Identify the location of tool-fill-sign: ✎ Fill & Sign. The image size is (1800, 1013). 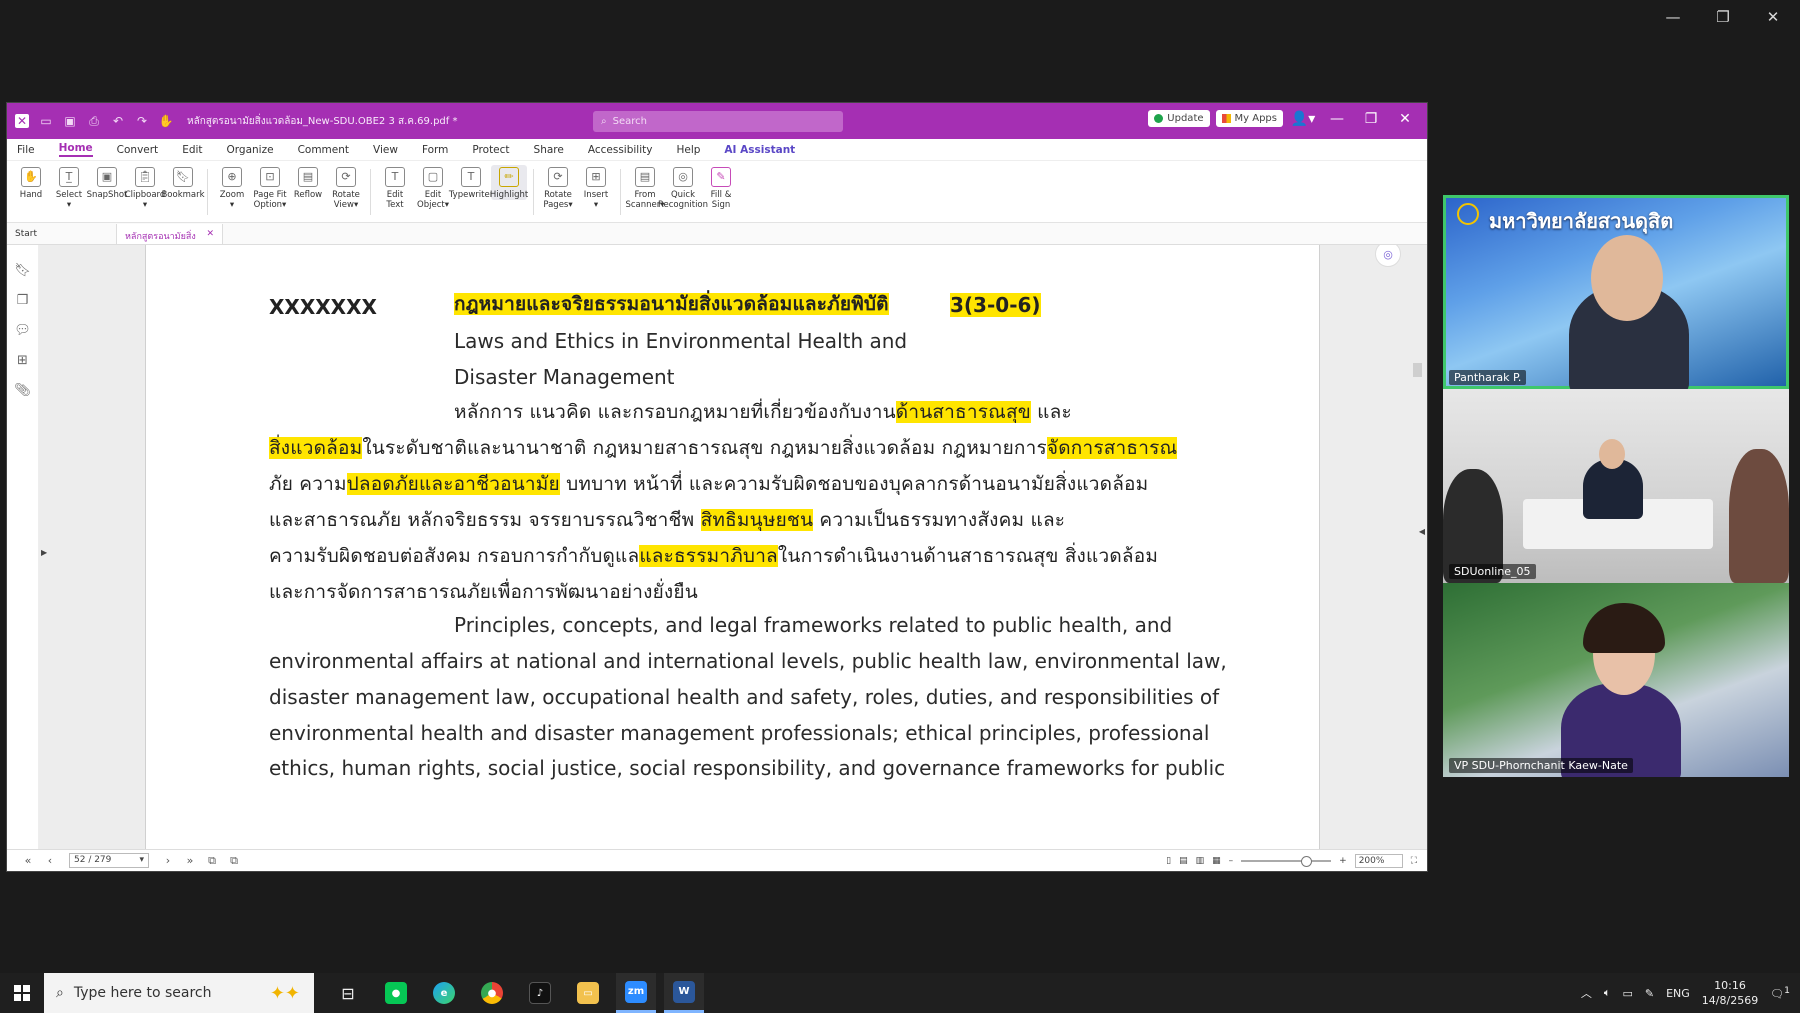
(721, 187).